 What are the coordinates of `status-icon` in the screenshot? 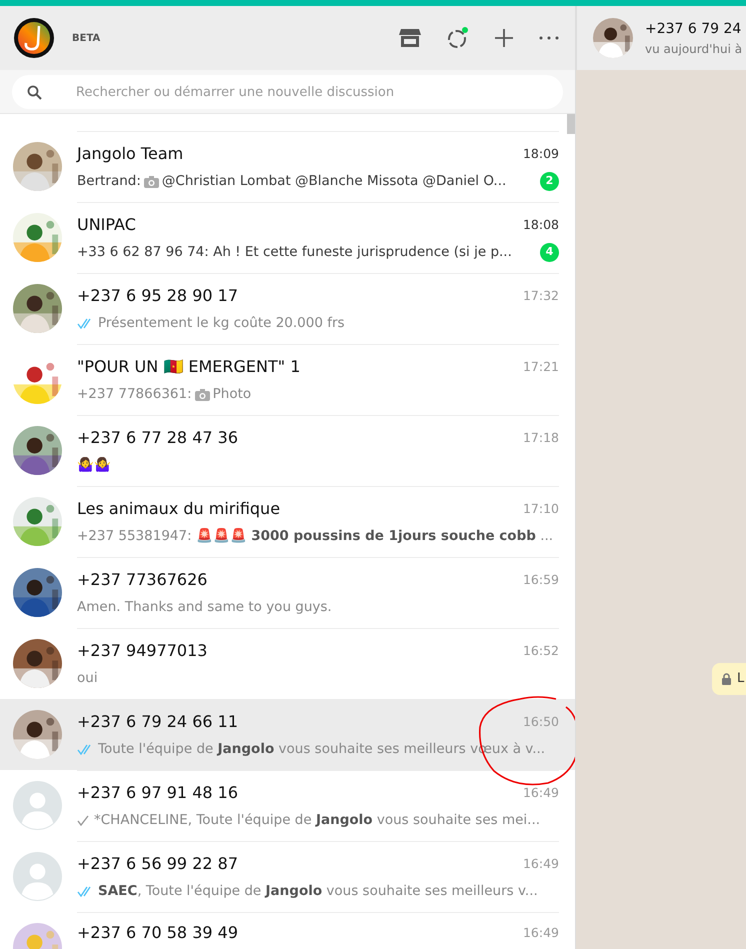 It's located at (458, 38).